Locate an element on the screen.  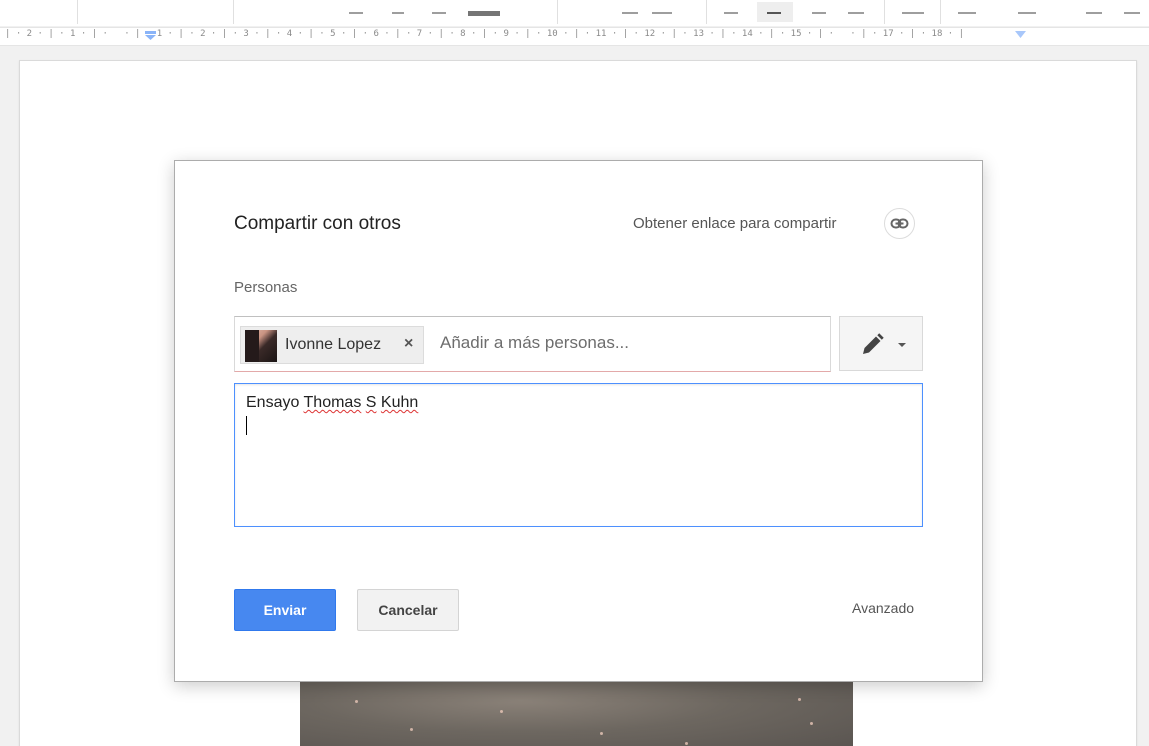
text-caret is located at coordinates (246, 425).